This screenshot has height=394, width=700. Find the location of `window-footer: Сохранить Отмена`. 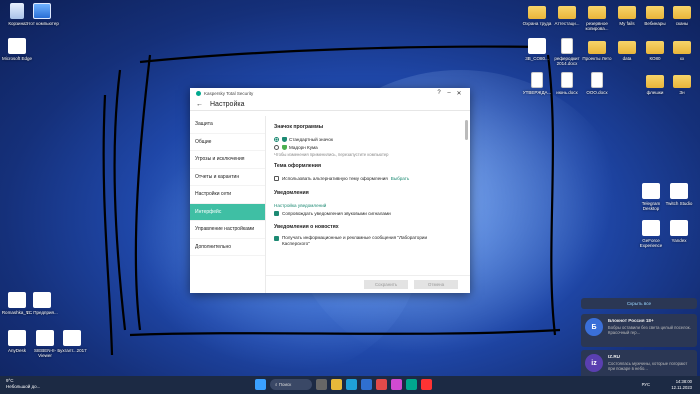

window-footer: Сохранить Отмена is located at coordinates (368, 284).